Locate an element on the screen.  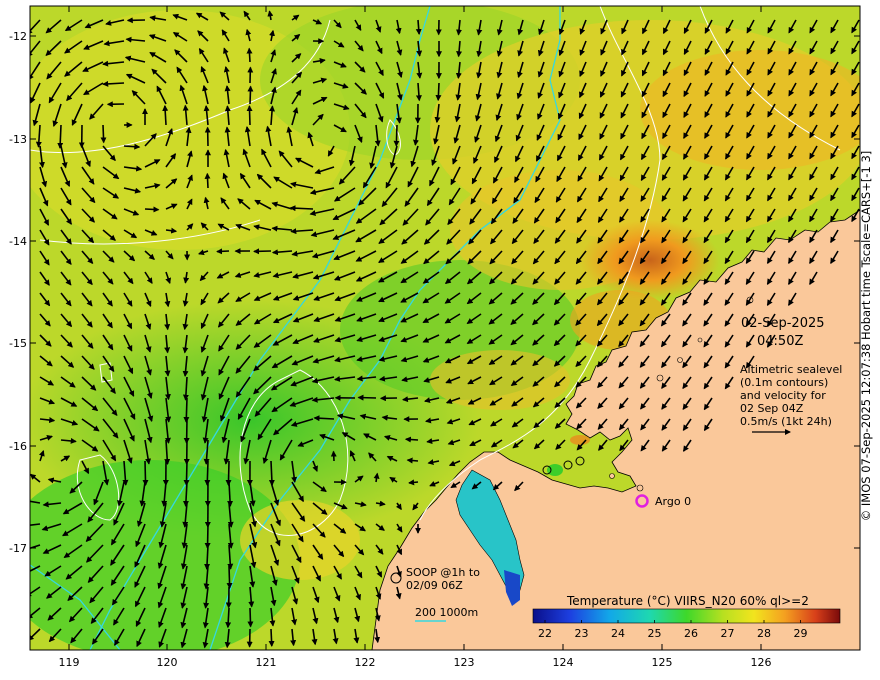
colorbar-tick-label: 24 is located at coordinates (618, 633).